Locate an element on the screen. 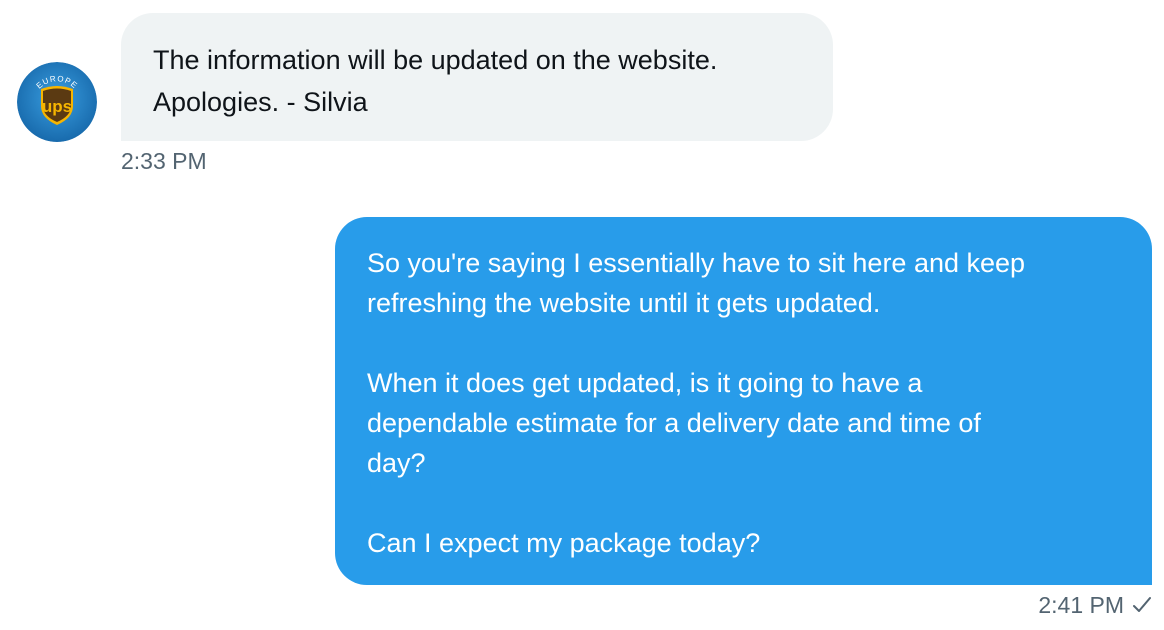 Image resolution: width=1164 pixels, height=630 pixels. avatar-logo-text: ups is located at coordinates (57, 106).